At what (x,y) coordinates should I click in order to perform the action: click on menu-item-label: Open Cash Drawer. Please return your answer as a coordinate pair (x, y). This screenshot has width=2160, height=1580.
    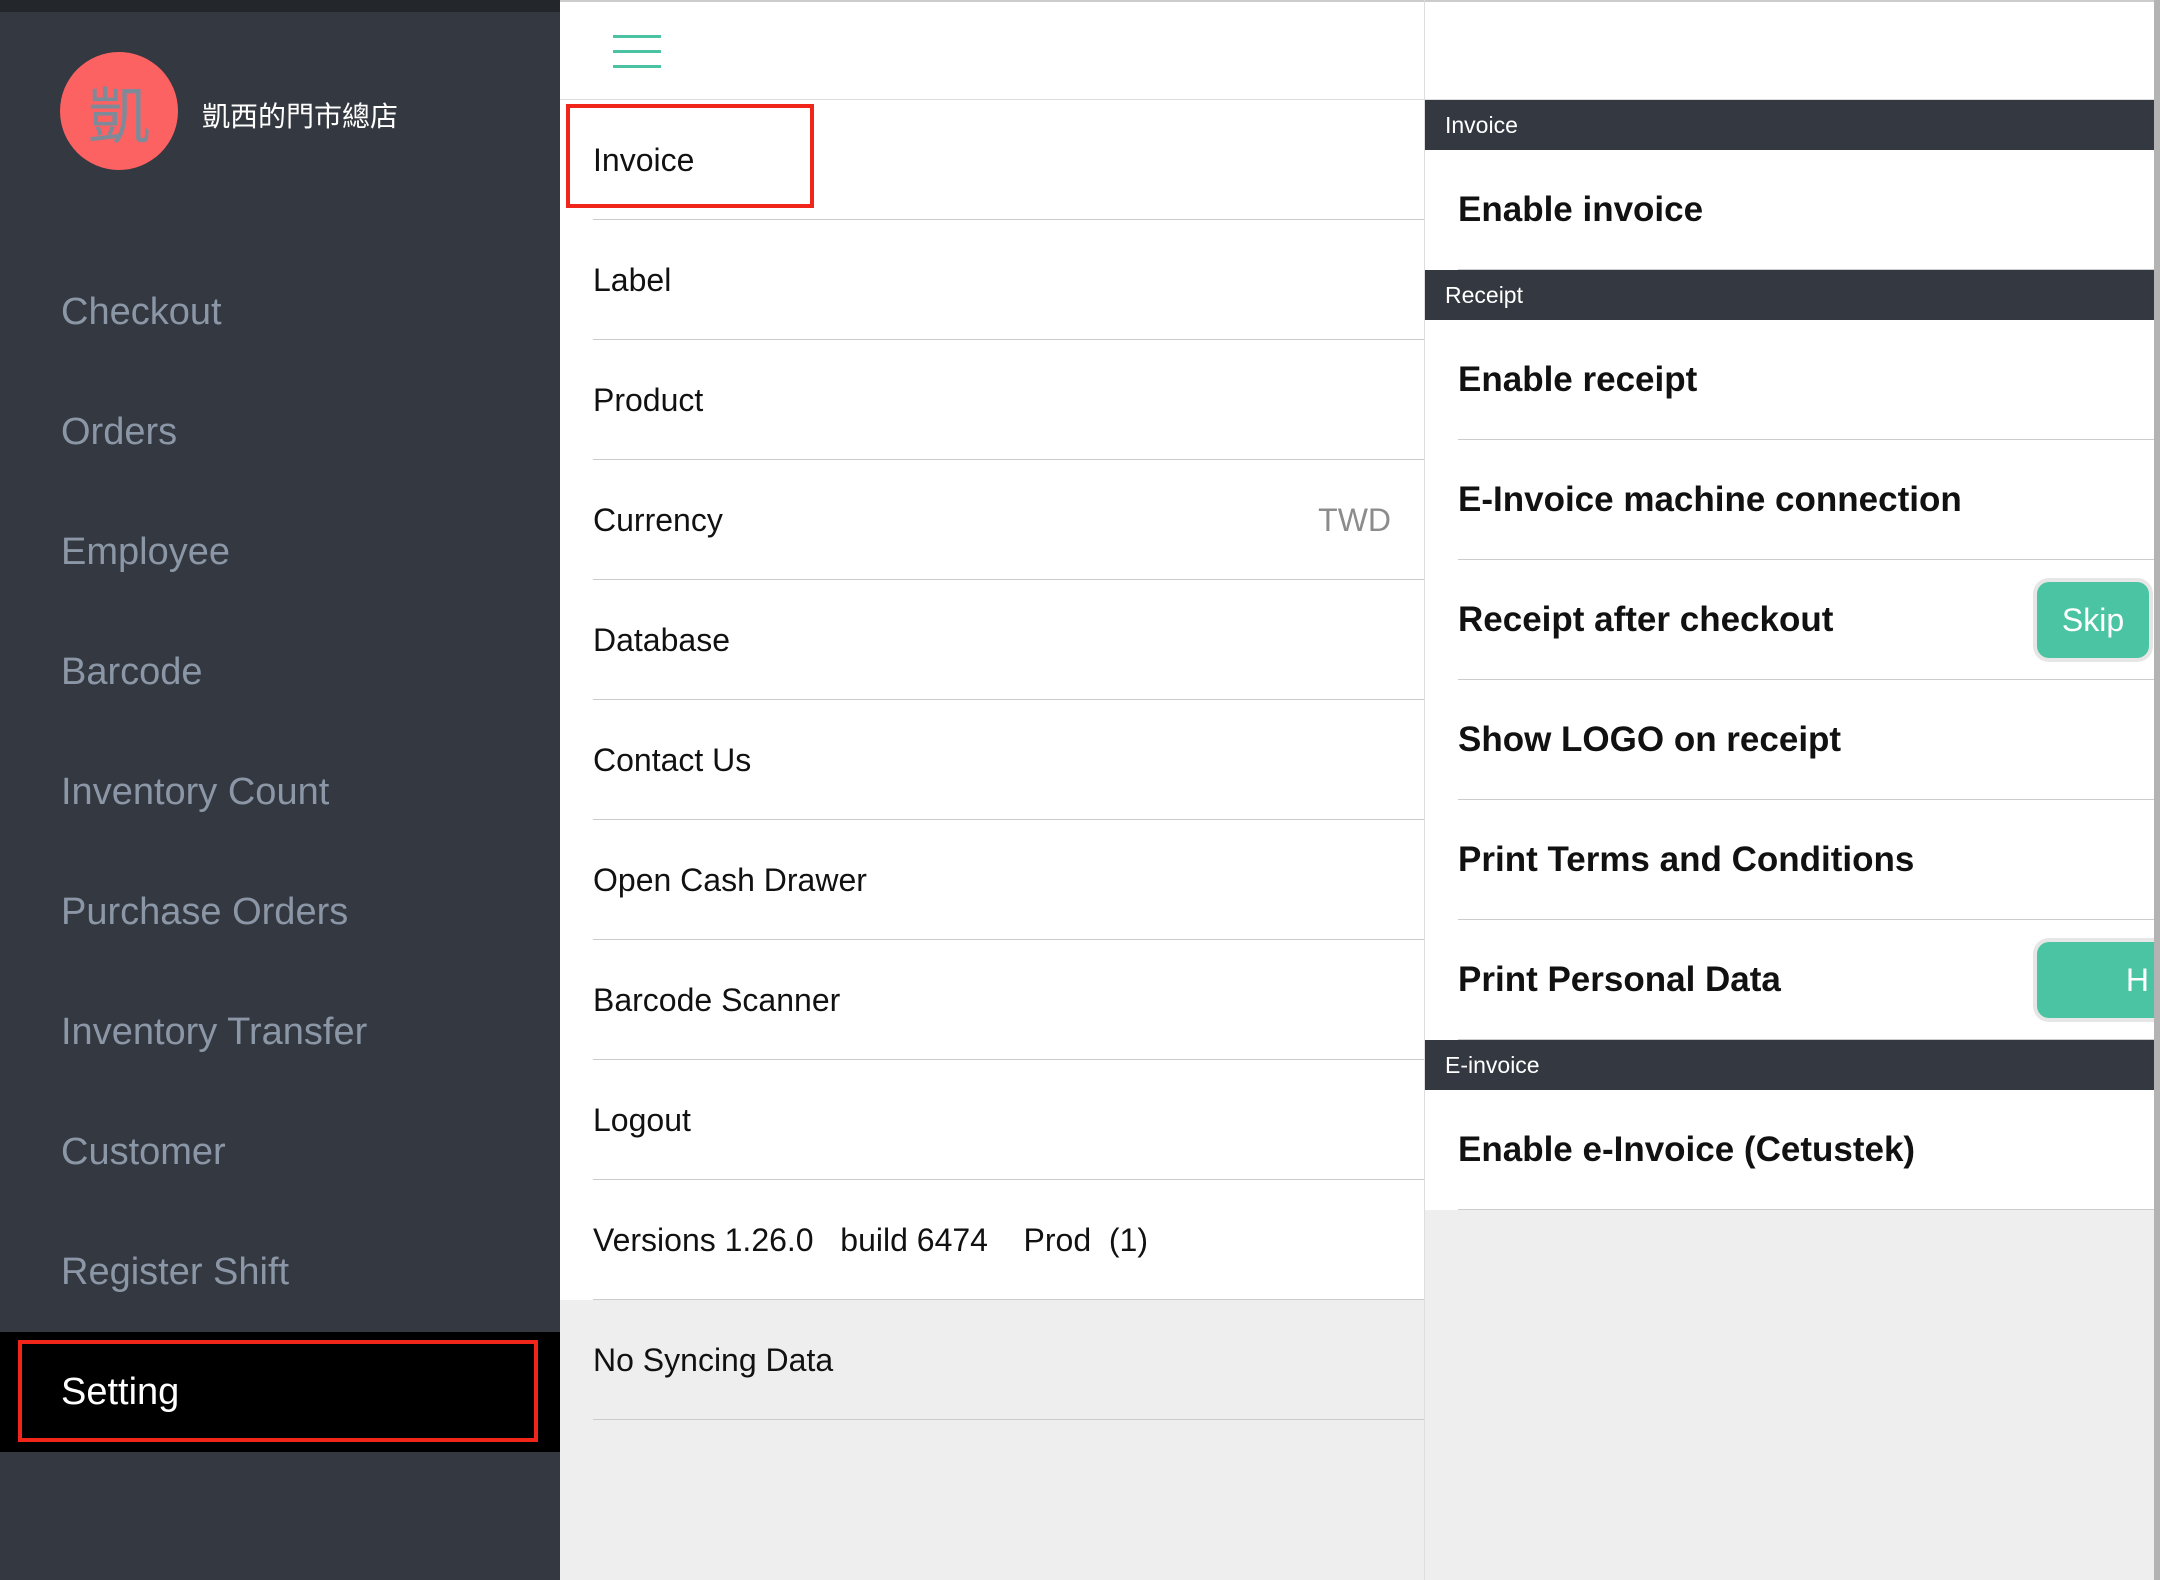
    Looking at the image, I should click on (730, 879).